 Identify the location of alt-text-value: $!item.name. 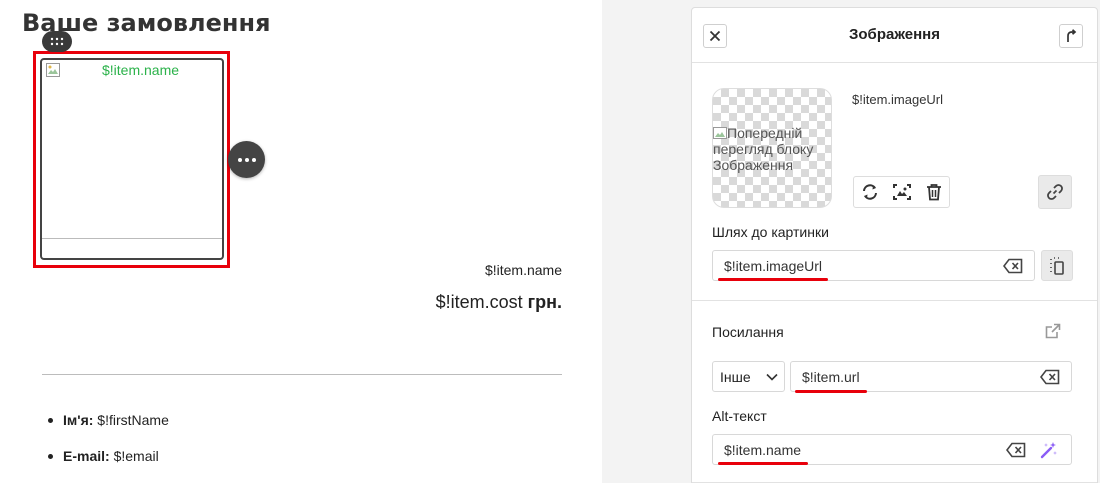
(763, 450).